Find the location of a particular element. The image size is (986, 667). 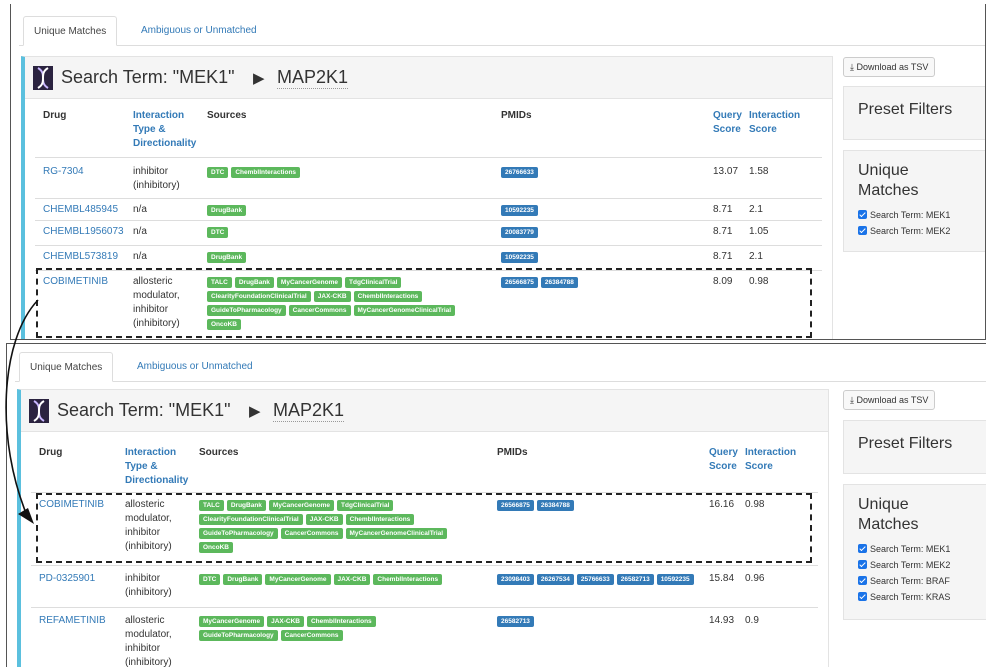

interaction-score: 0.96 is located at coordinates (755, 578).